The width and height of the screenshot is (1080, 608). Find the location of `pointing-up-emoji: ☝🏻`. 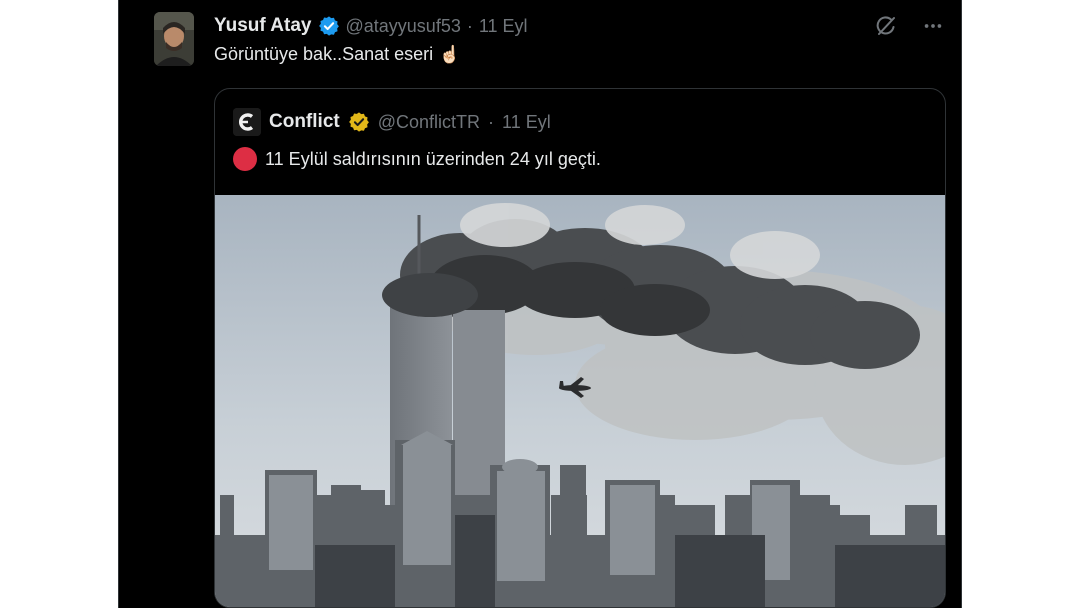

pointing-up-emoji: ☝🏻 is located at coordinates (450, 54).